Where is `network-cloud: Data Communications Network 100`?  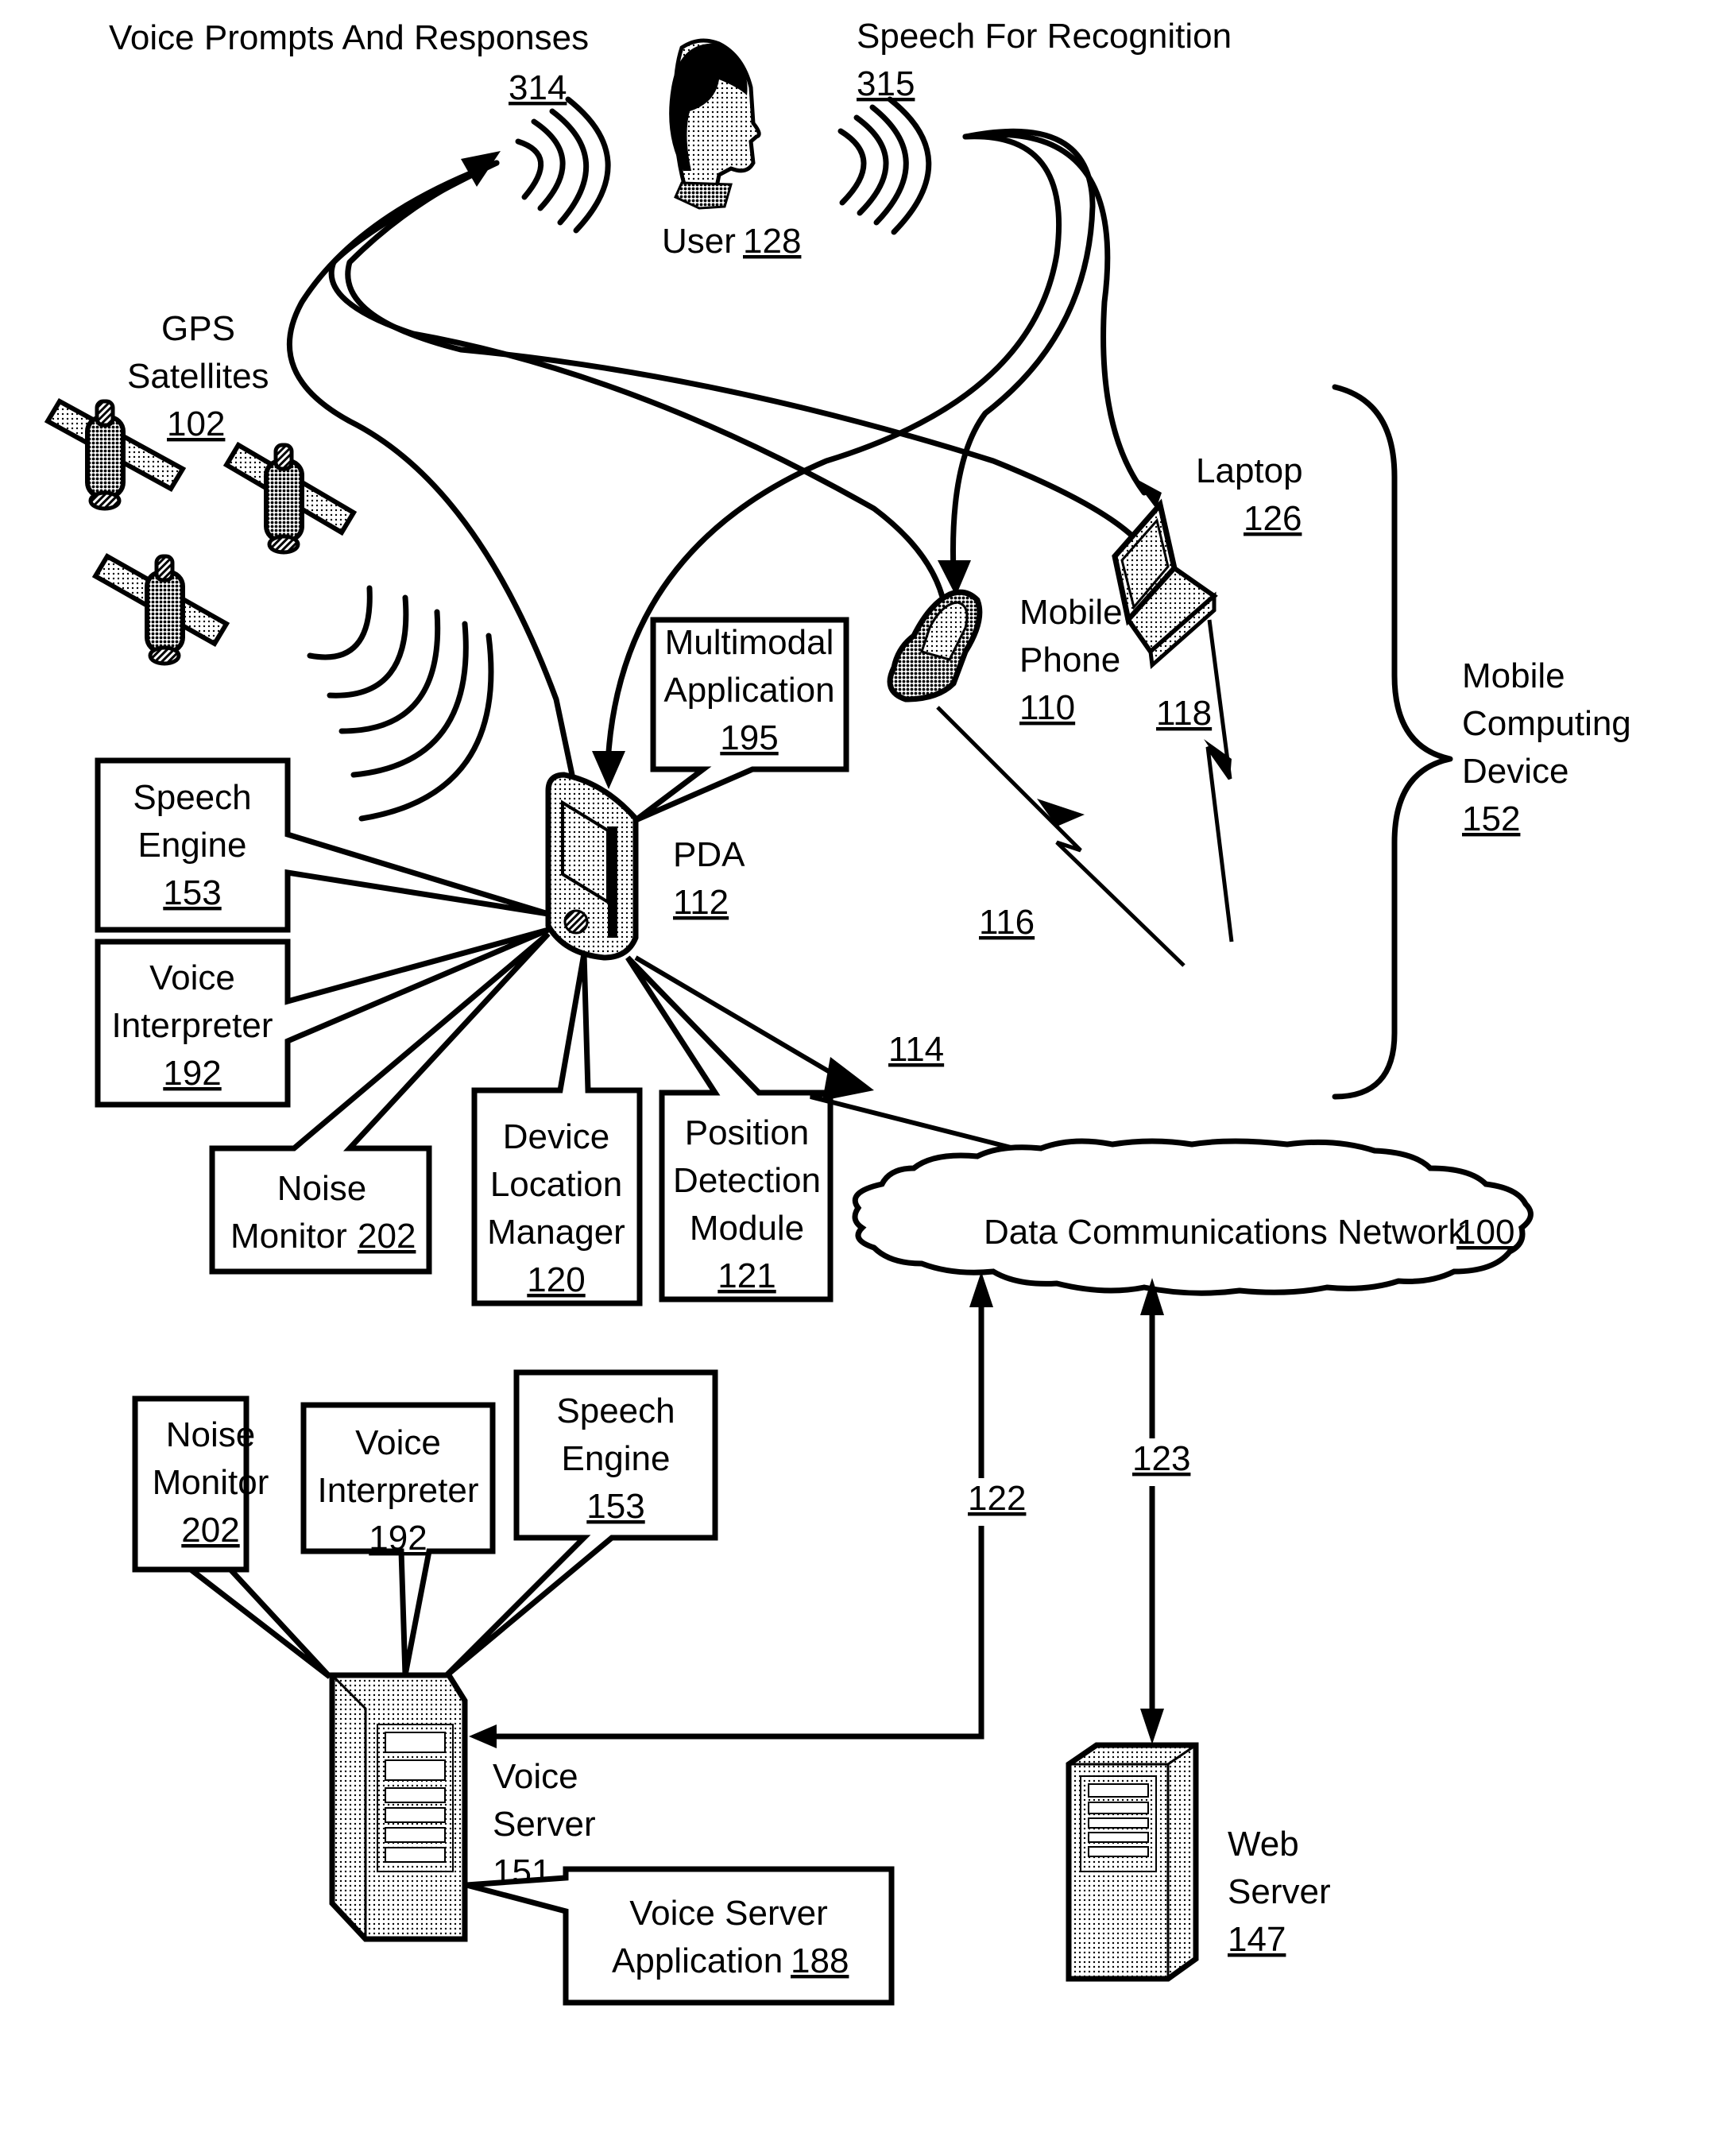 network-cloud: Data Communications Network 100 is located at coordinates (1193, 1217).